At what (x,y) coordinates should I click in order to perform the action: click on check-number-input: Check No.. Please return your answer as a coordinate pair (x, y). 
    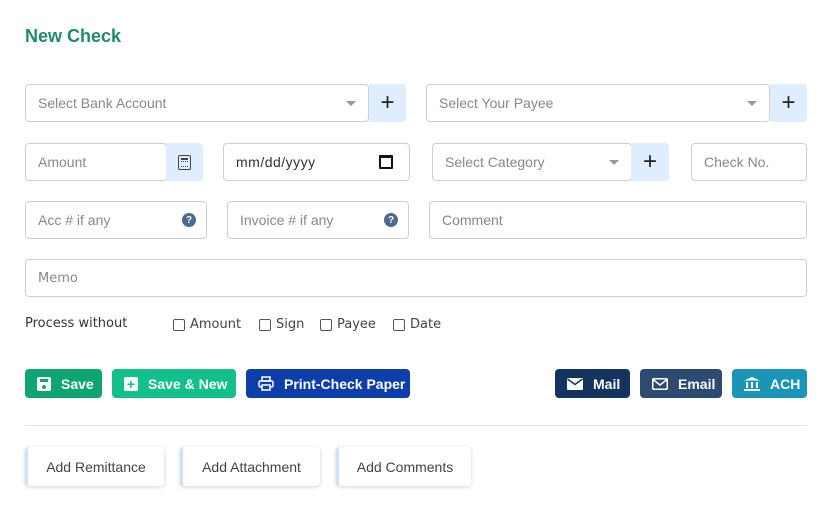
    Looking at the image, I should click on (749, 162).